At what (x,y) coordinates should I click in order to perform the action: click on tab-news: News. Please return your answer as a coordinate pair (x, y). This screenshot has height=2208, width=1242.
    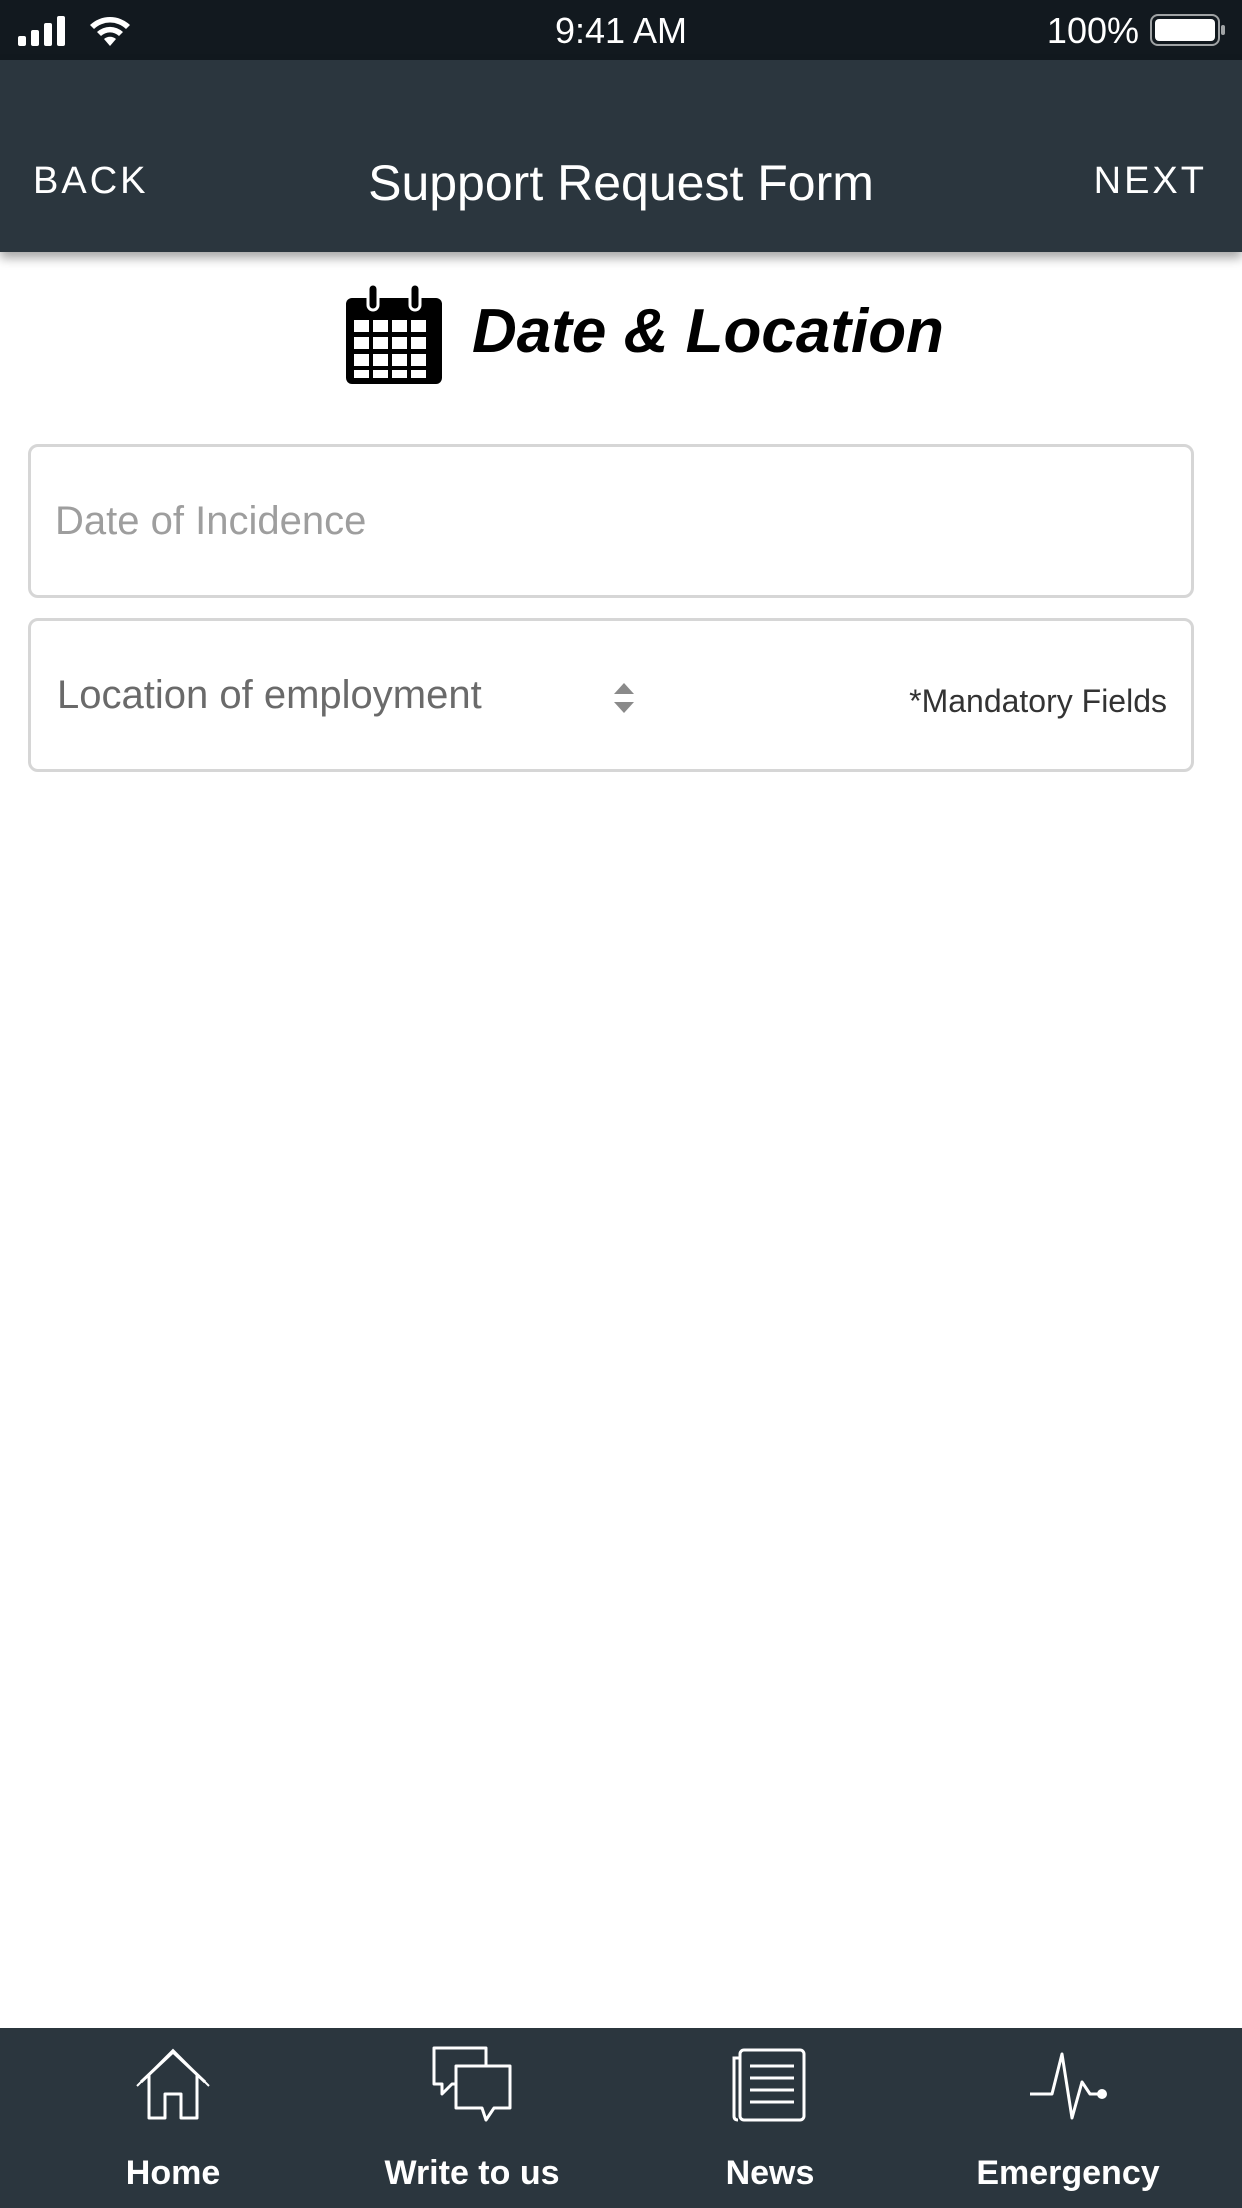
    Looking at the image, I should click on (770, 2118).